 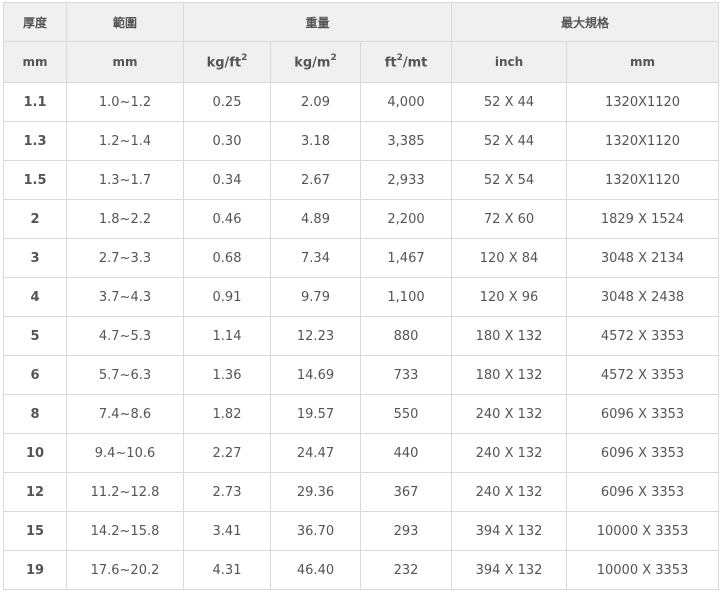 I want to click on unit-kg-per-m2-base: kg/m, so click(x=312, y=63).